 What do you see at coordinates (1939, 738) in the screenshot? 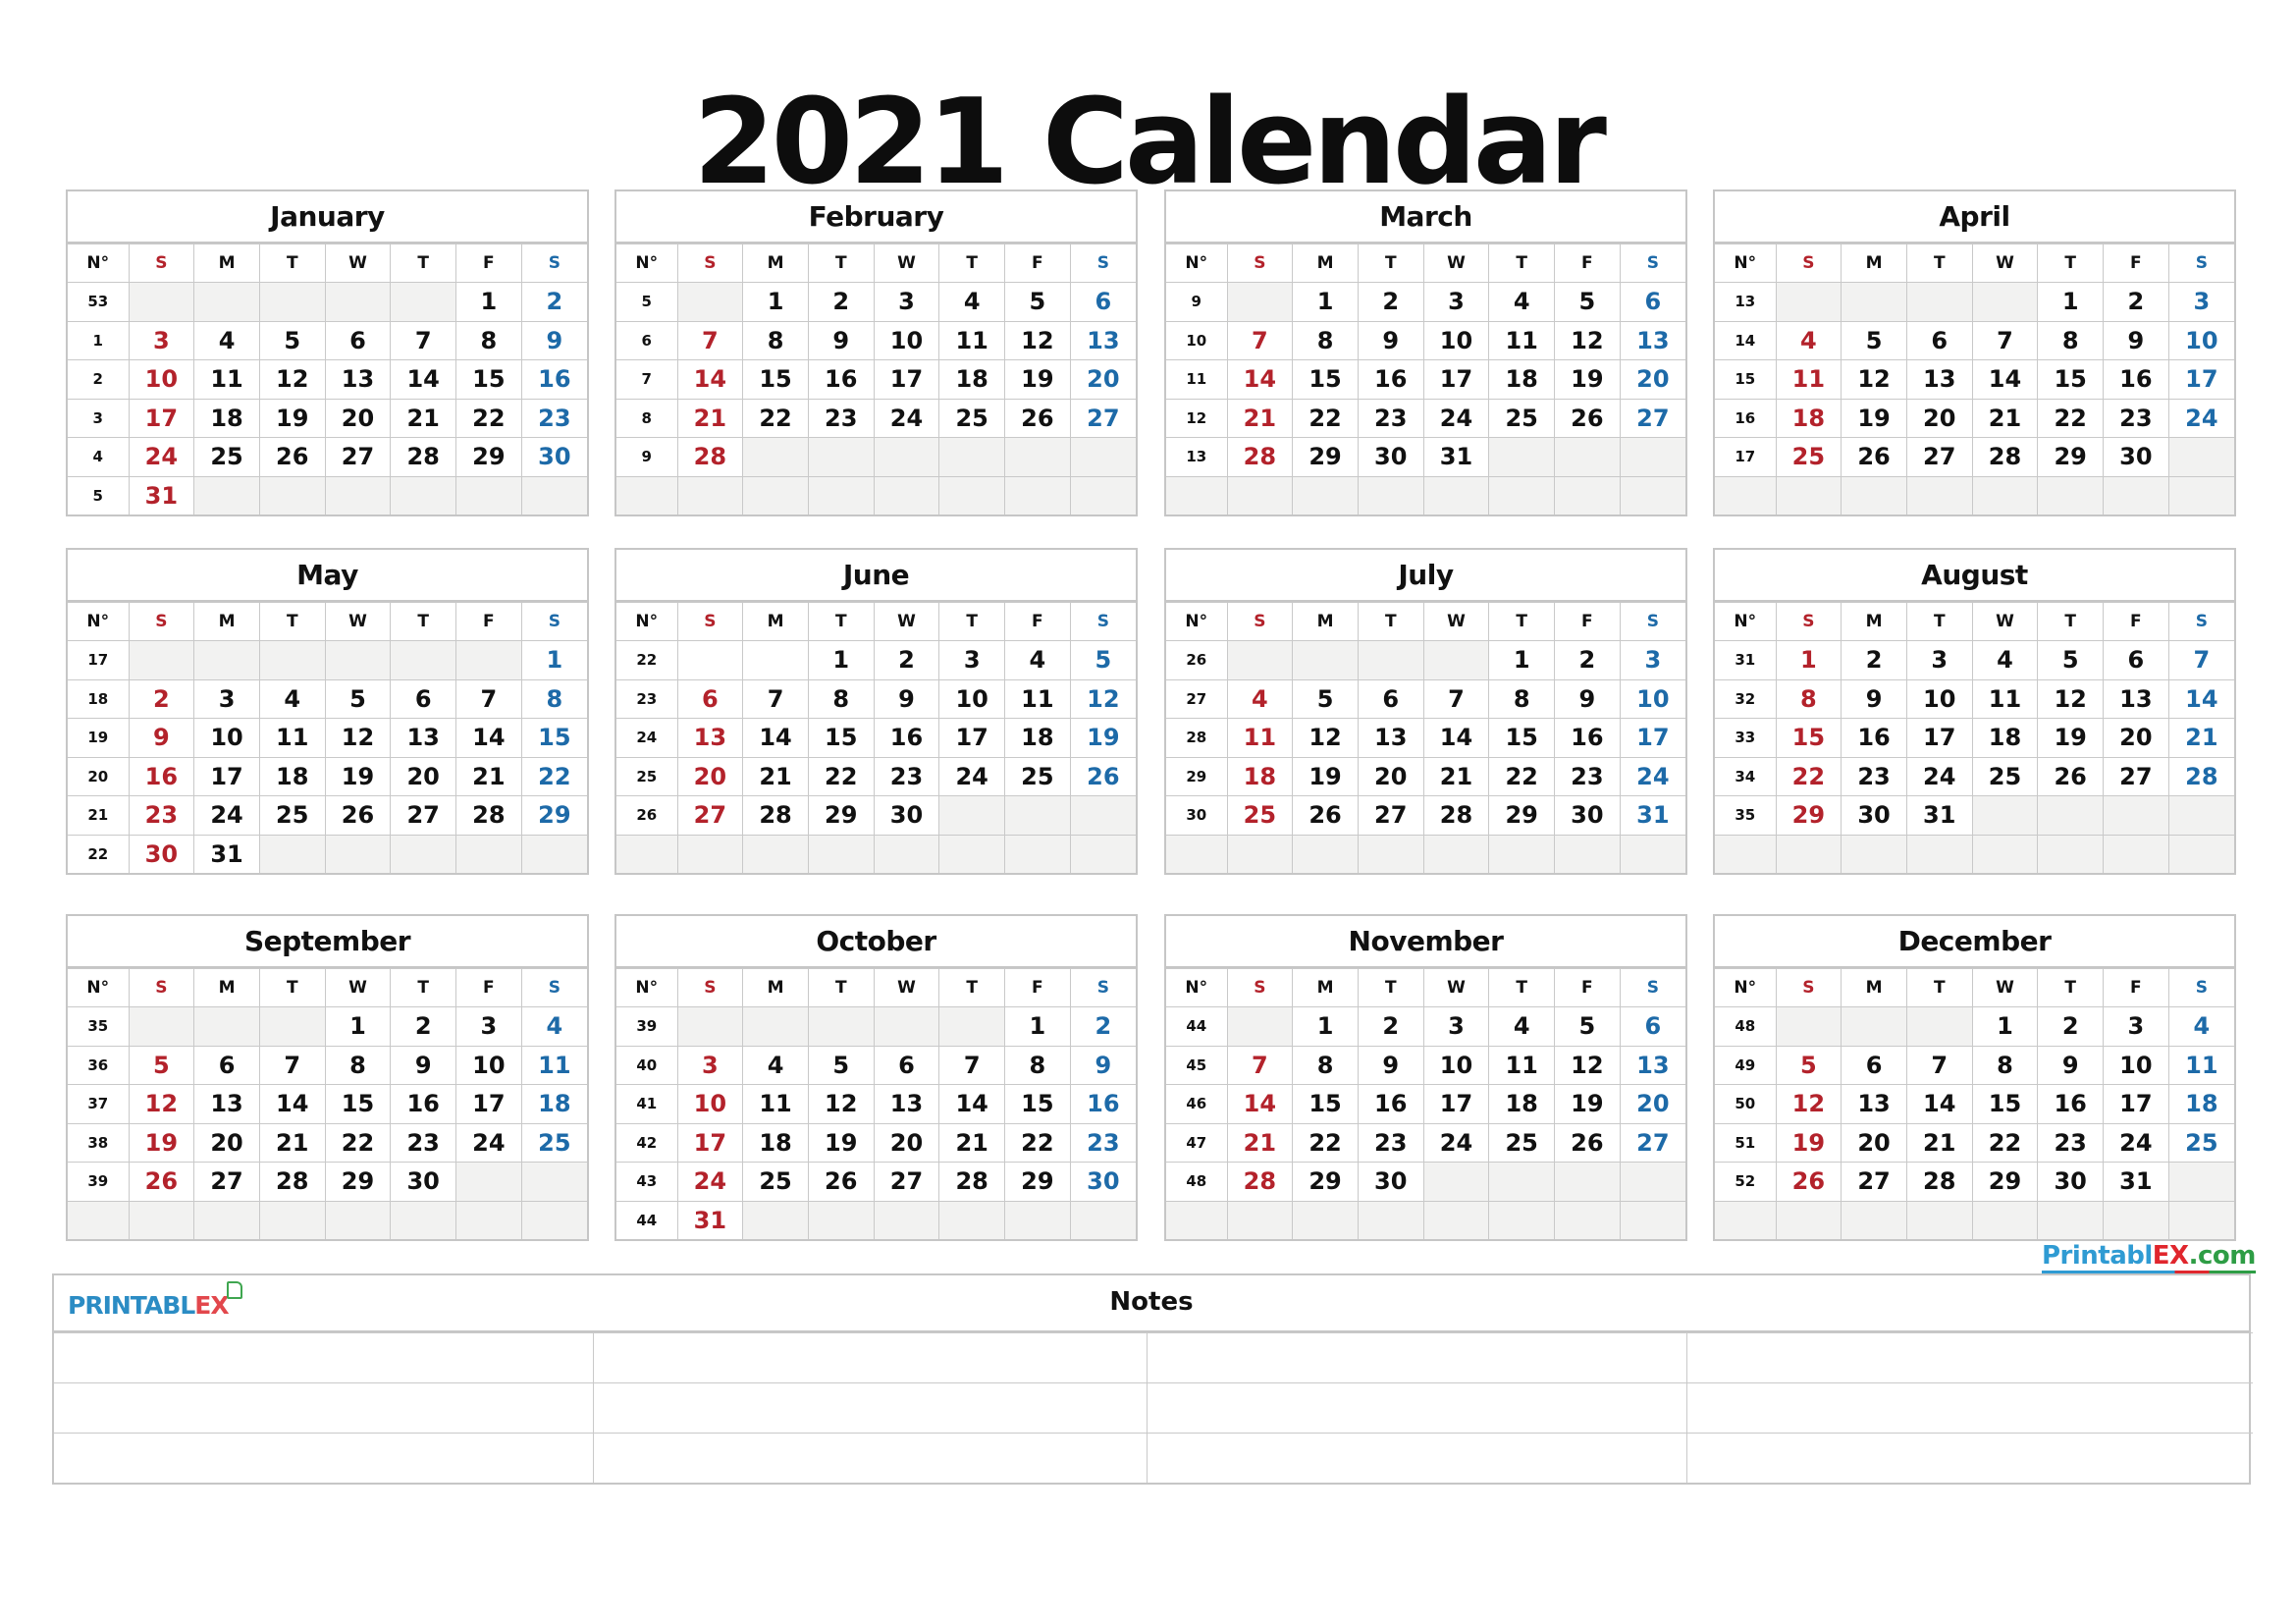
I see `day-cell: 17` at bounding box center [1939, 738].